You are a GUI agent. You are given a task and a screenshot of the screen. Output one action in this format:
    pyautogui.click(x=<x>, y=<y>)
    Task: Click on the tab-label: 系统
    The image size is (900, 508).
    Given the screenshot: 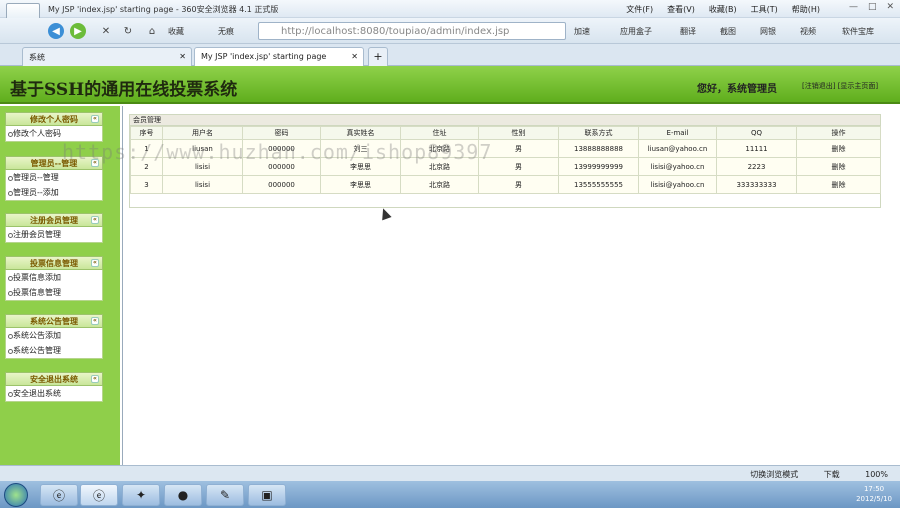 What is the action you would take?
    pyautogui.click(x=37, y=57)
    